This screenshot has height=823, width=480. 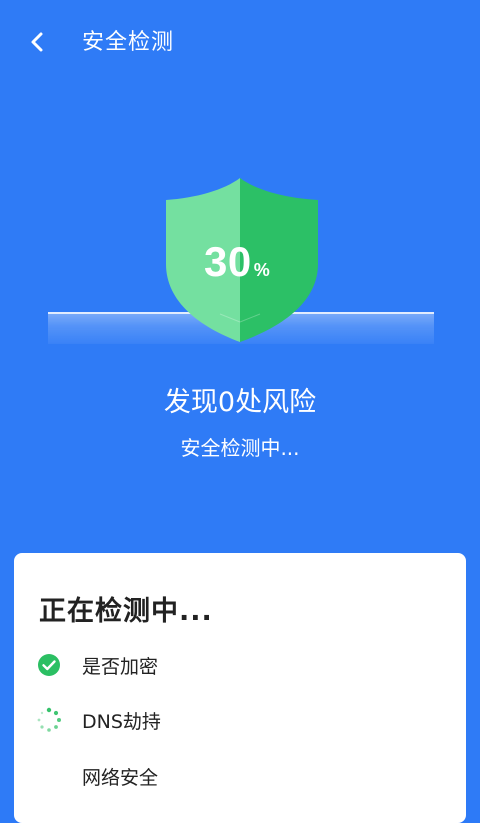 What do you see at coordinates (240, 402) in the screenshot?
I see `risk-summary: 发现0处风险` at bounding box center [240, 402].